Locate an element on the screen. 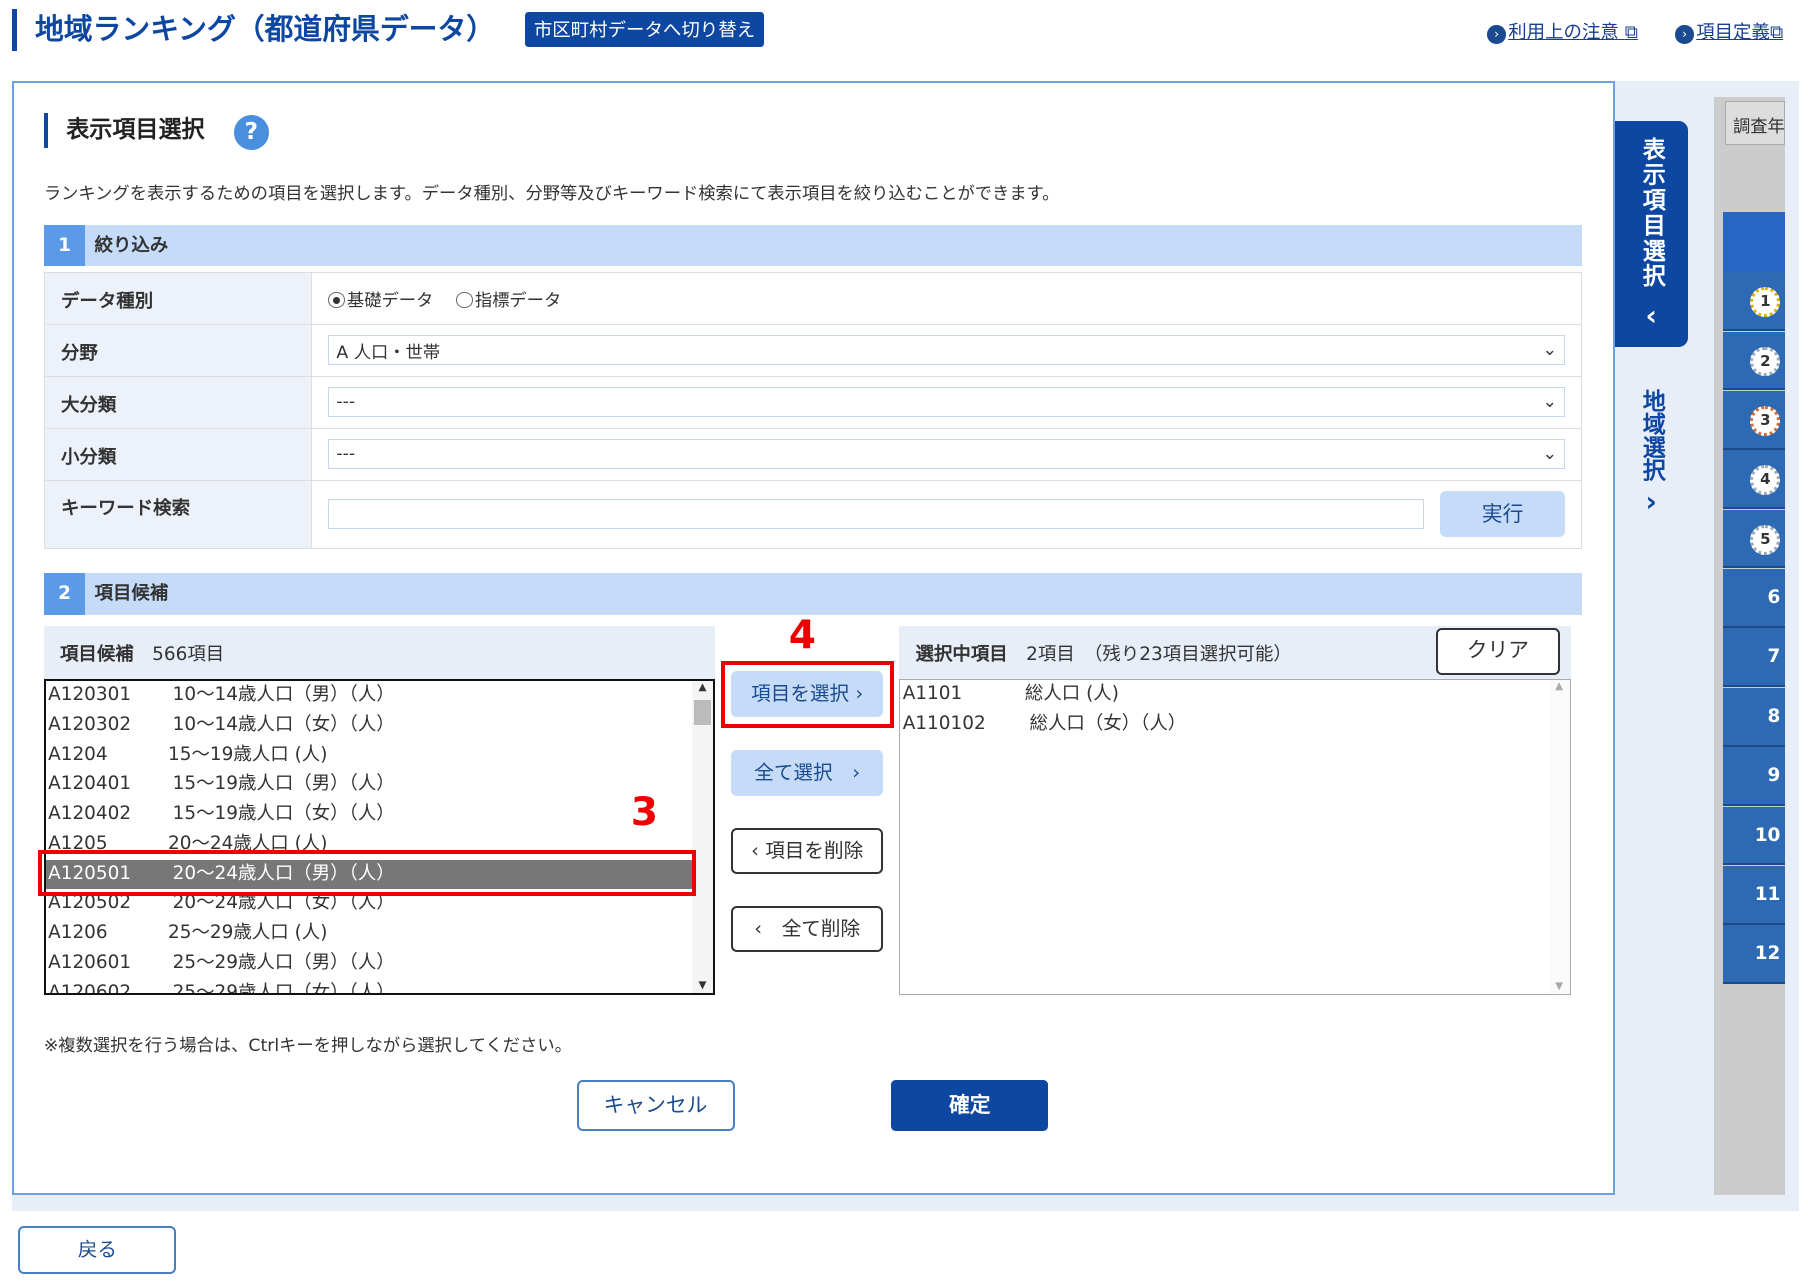 The image size is (1808, 1285). filter-section-header: 1 絞り込み is located at coordinates (813, 245).